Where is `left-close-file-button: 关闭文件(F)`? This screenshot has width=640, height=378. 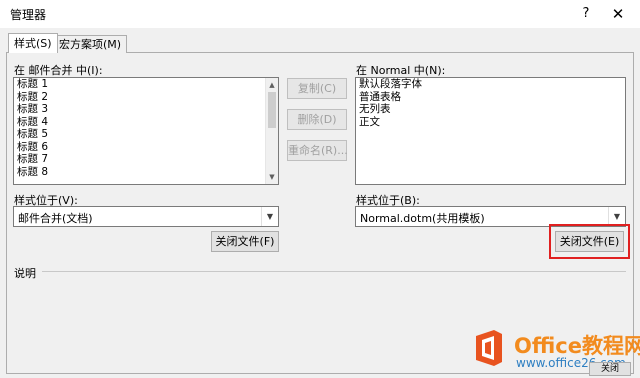 left-close-file-button: 关闭文件(F) is located at coordinates (245, 241).